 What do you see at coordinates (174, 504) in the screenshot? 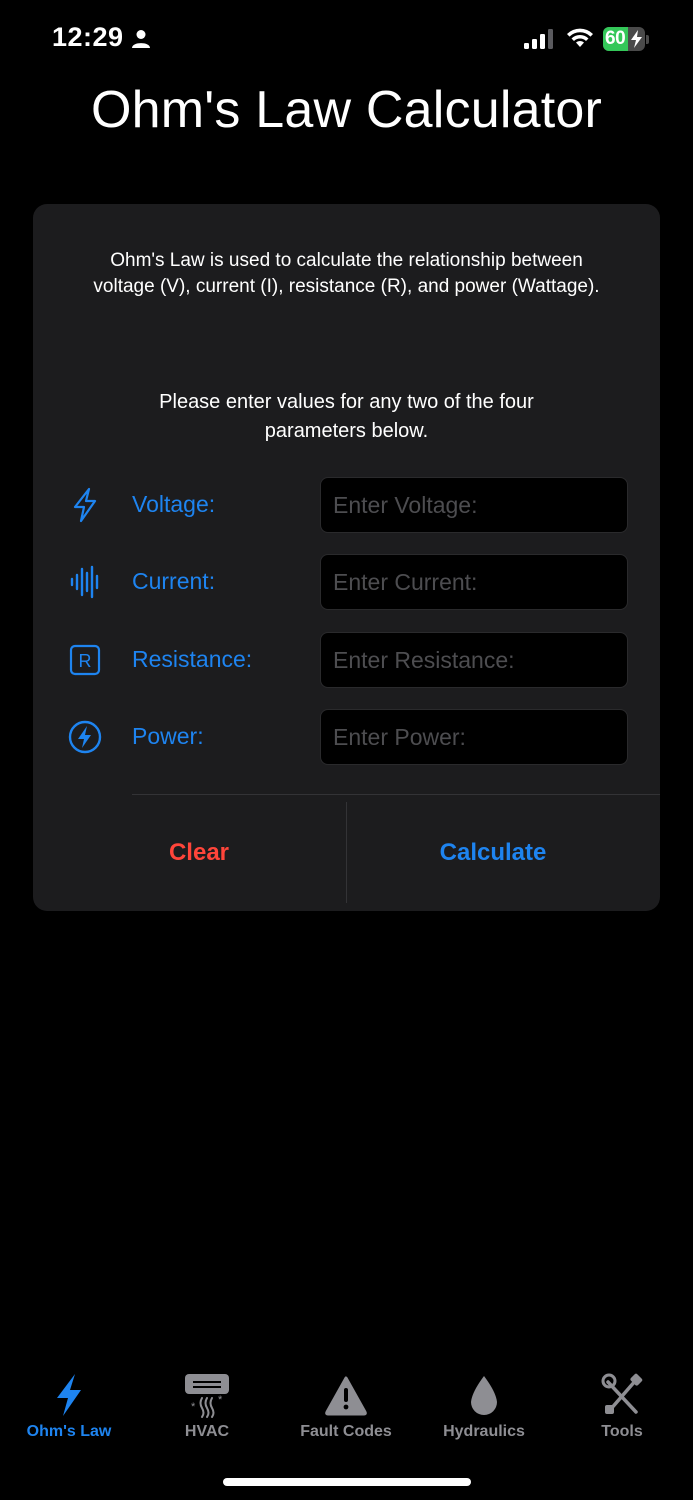
I see `voltage-label: Voltage:` at bounding box center [174, 504].